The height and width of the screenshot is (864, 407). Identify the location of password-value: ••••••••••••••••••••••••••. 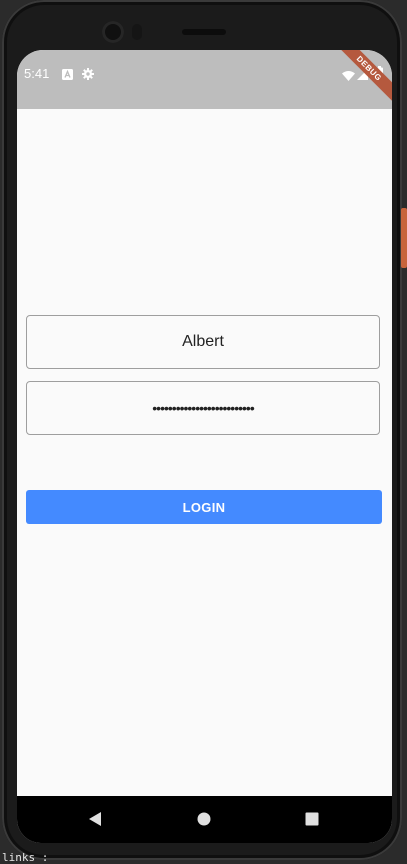
(203, 408).